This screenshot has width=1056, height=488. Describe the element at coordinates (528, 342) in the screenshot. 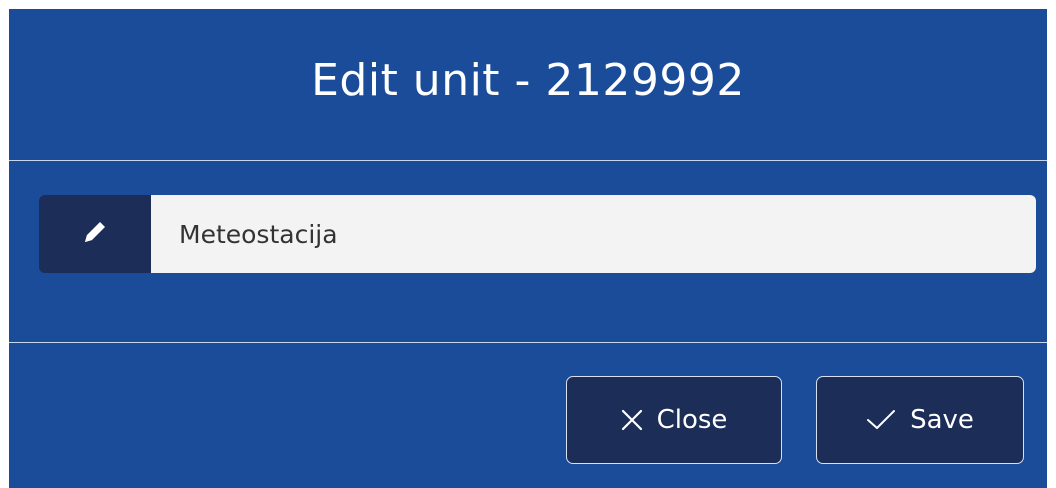

I see `footer-divider` at that location.